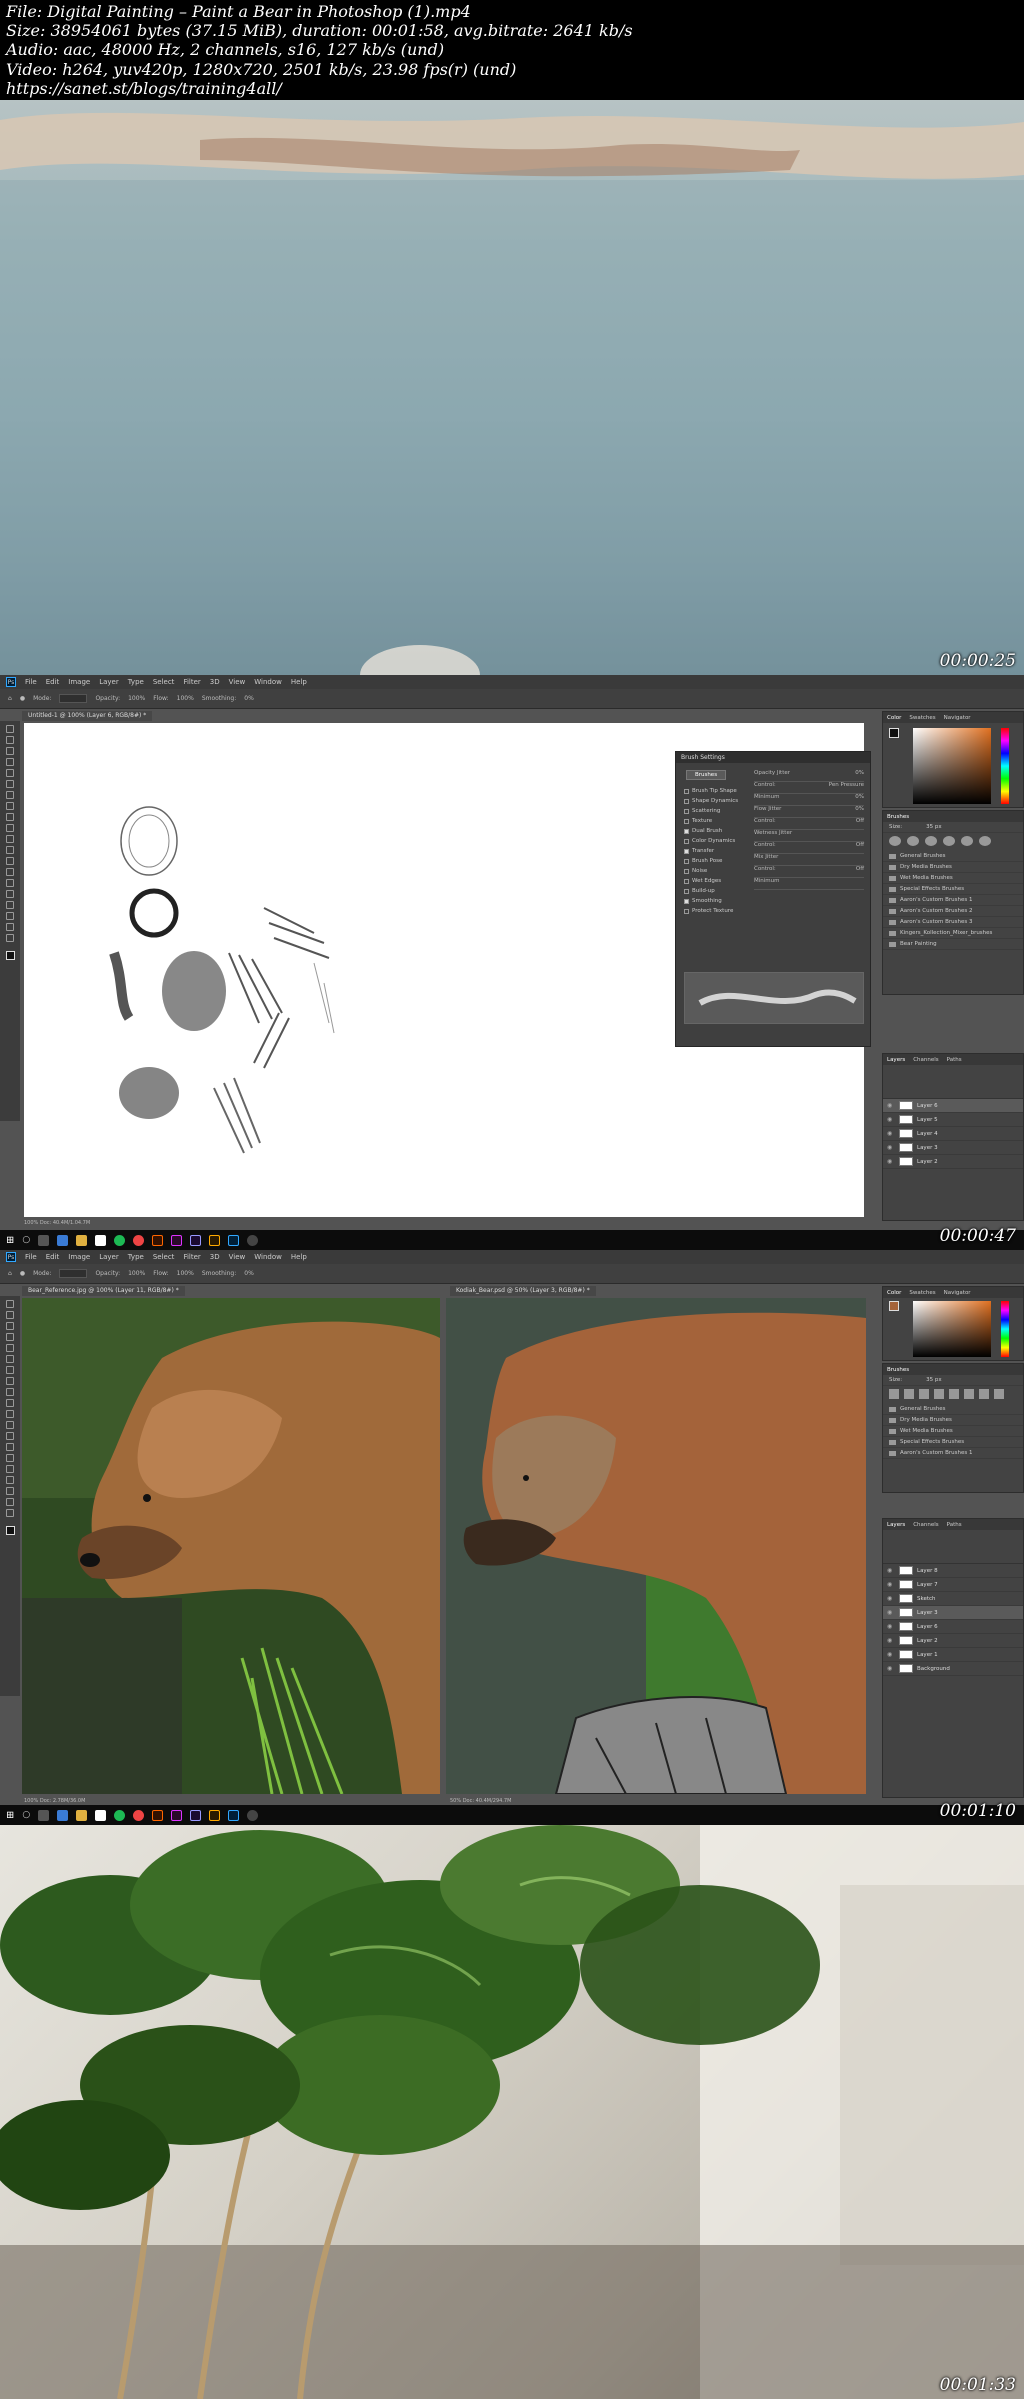 The width and height of the screenshot is (1024, 2399). Describe the element at coordinates (215, 1257) in the screenshot. I see `menu-3d: 3D` at that location.